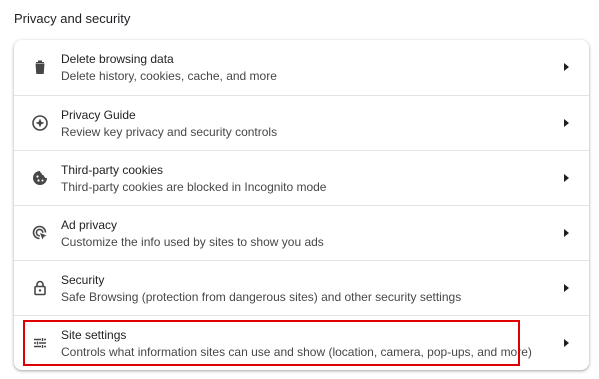 This screenshot has height=379, width=599. I want to click on tune-icon, so click(40, 343).